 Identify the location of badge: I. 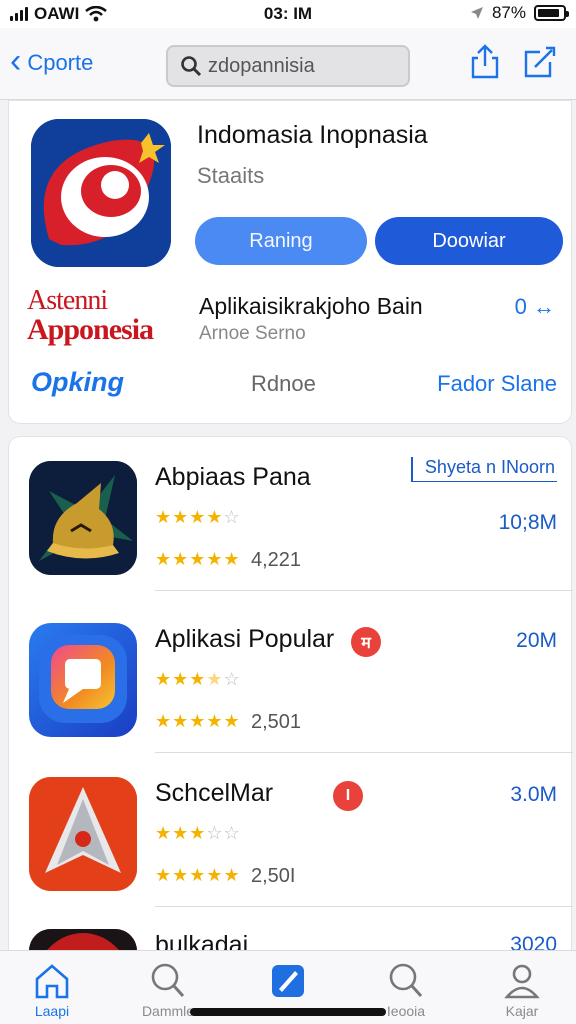
(348, 796).